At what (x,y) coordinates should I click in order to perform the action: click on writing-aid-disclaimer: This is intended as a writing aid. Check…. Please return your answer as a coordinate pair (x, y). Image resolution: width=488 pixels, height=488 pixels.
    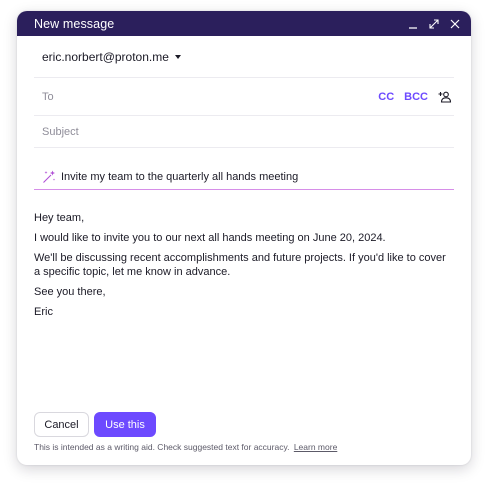
    Looking at the image, I should click on (185, 447).